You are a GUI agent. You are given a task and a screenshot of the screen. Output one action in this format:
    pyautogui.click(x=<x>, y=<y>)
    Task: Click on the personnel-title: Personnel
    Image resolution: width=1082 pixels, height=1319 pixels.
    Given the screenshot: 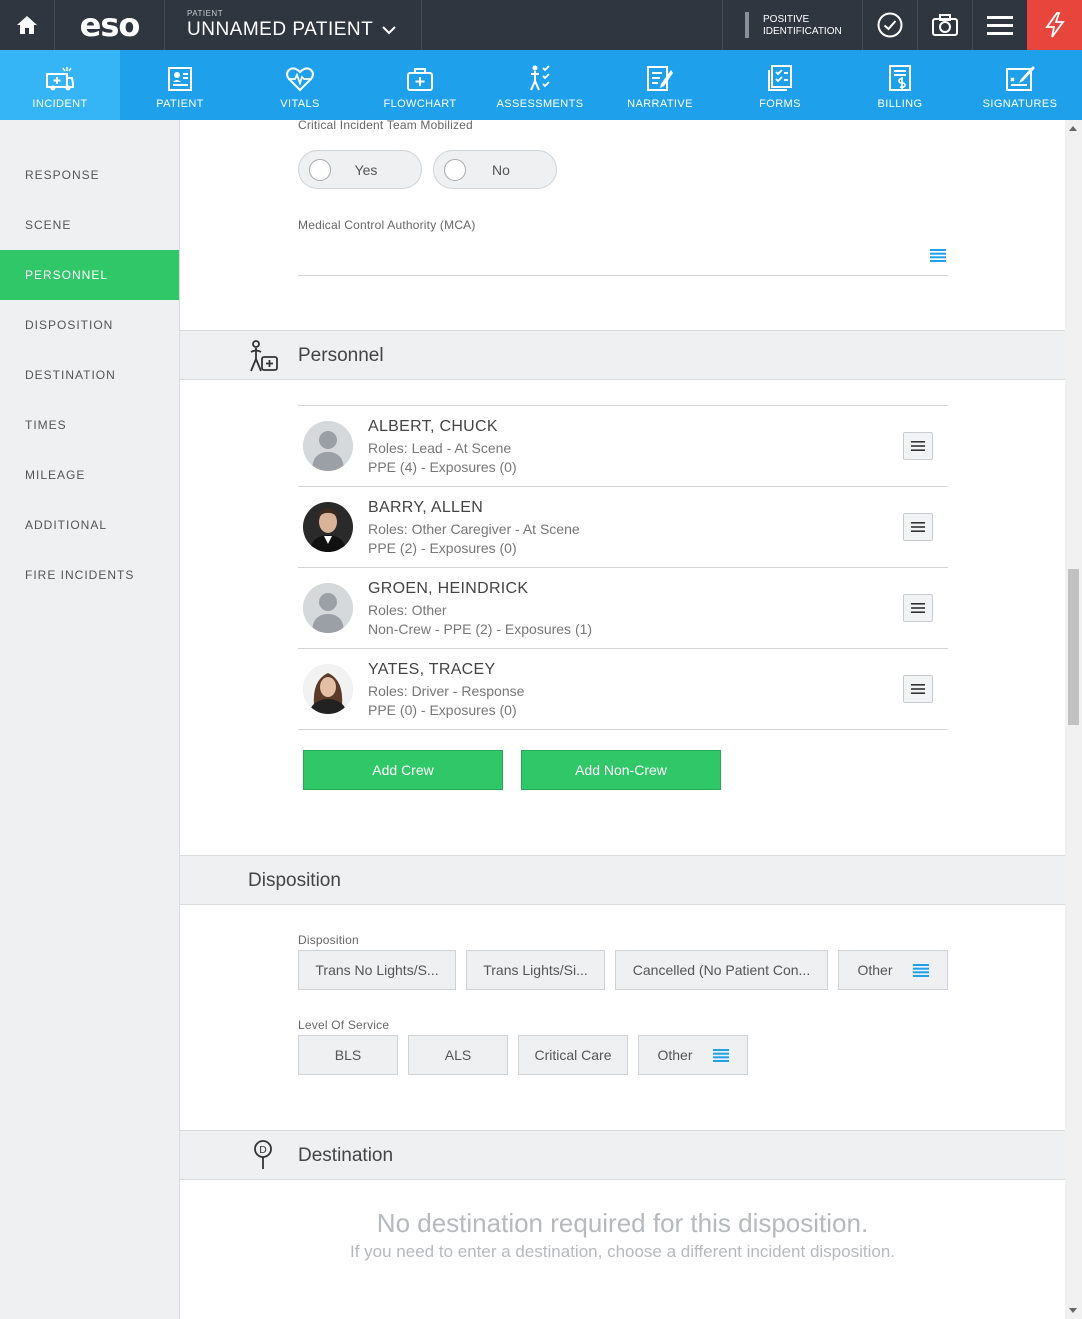 What is the action you would take?
    pyautogui.click(x=341, y=355)
    